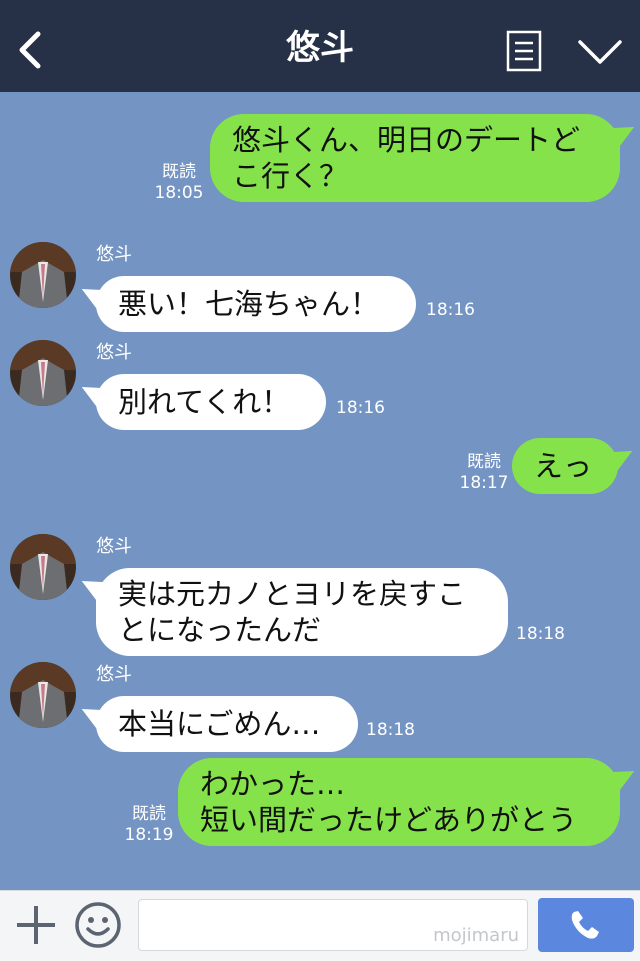 The height and width of the screenshot is (961, 640). I want to click on input-bar: mojimaru, so click(320, 925).